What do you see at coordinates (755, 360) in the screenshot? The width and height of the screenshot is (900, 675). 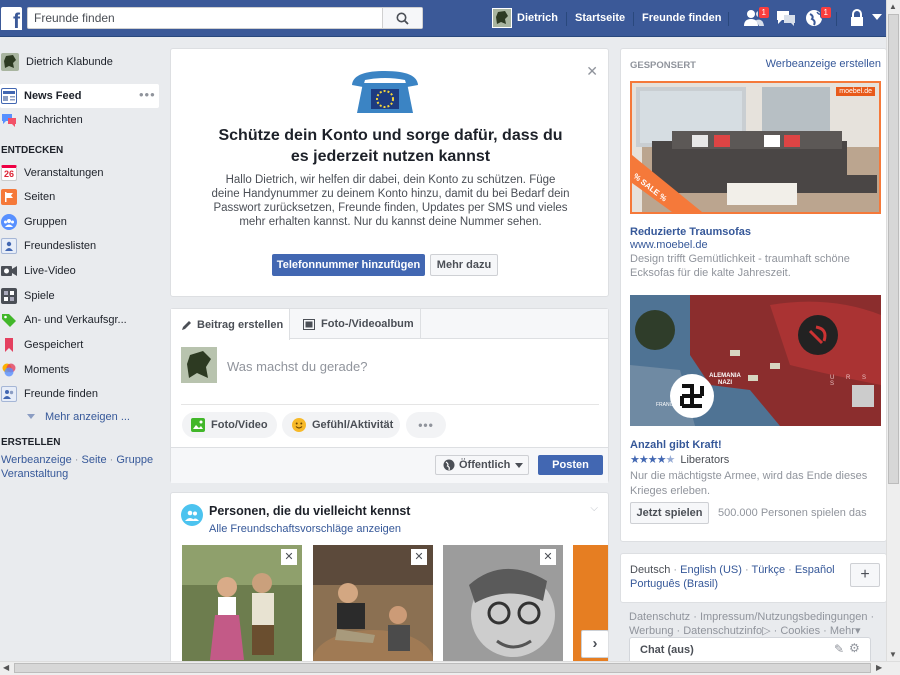 I see `ad-image-war-map: ALEMANIA NAZI FRANCIA U R S S` at bounding box center [755, 360].